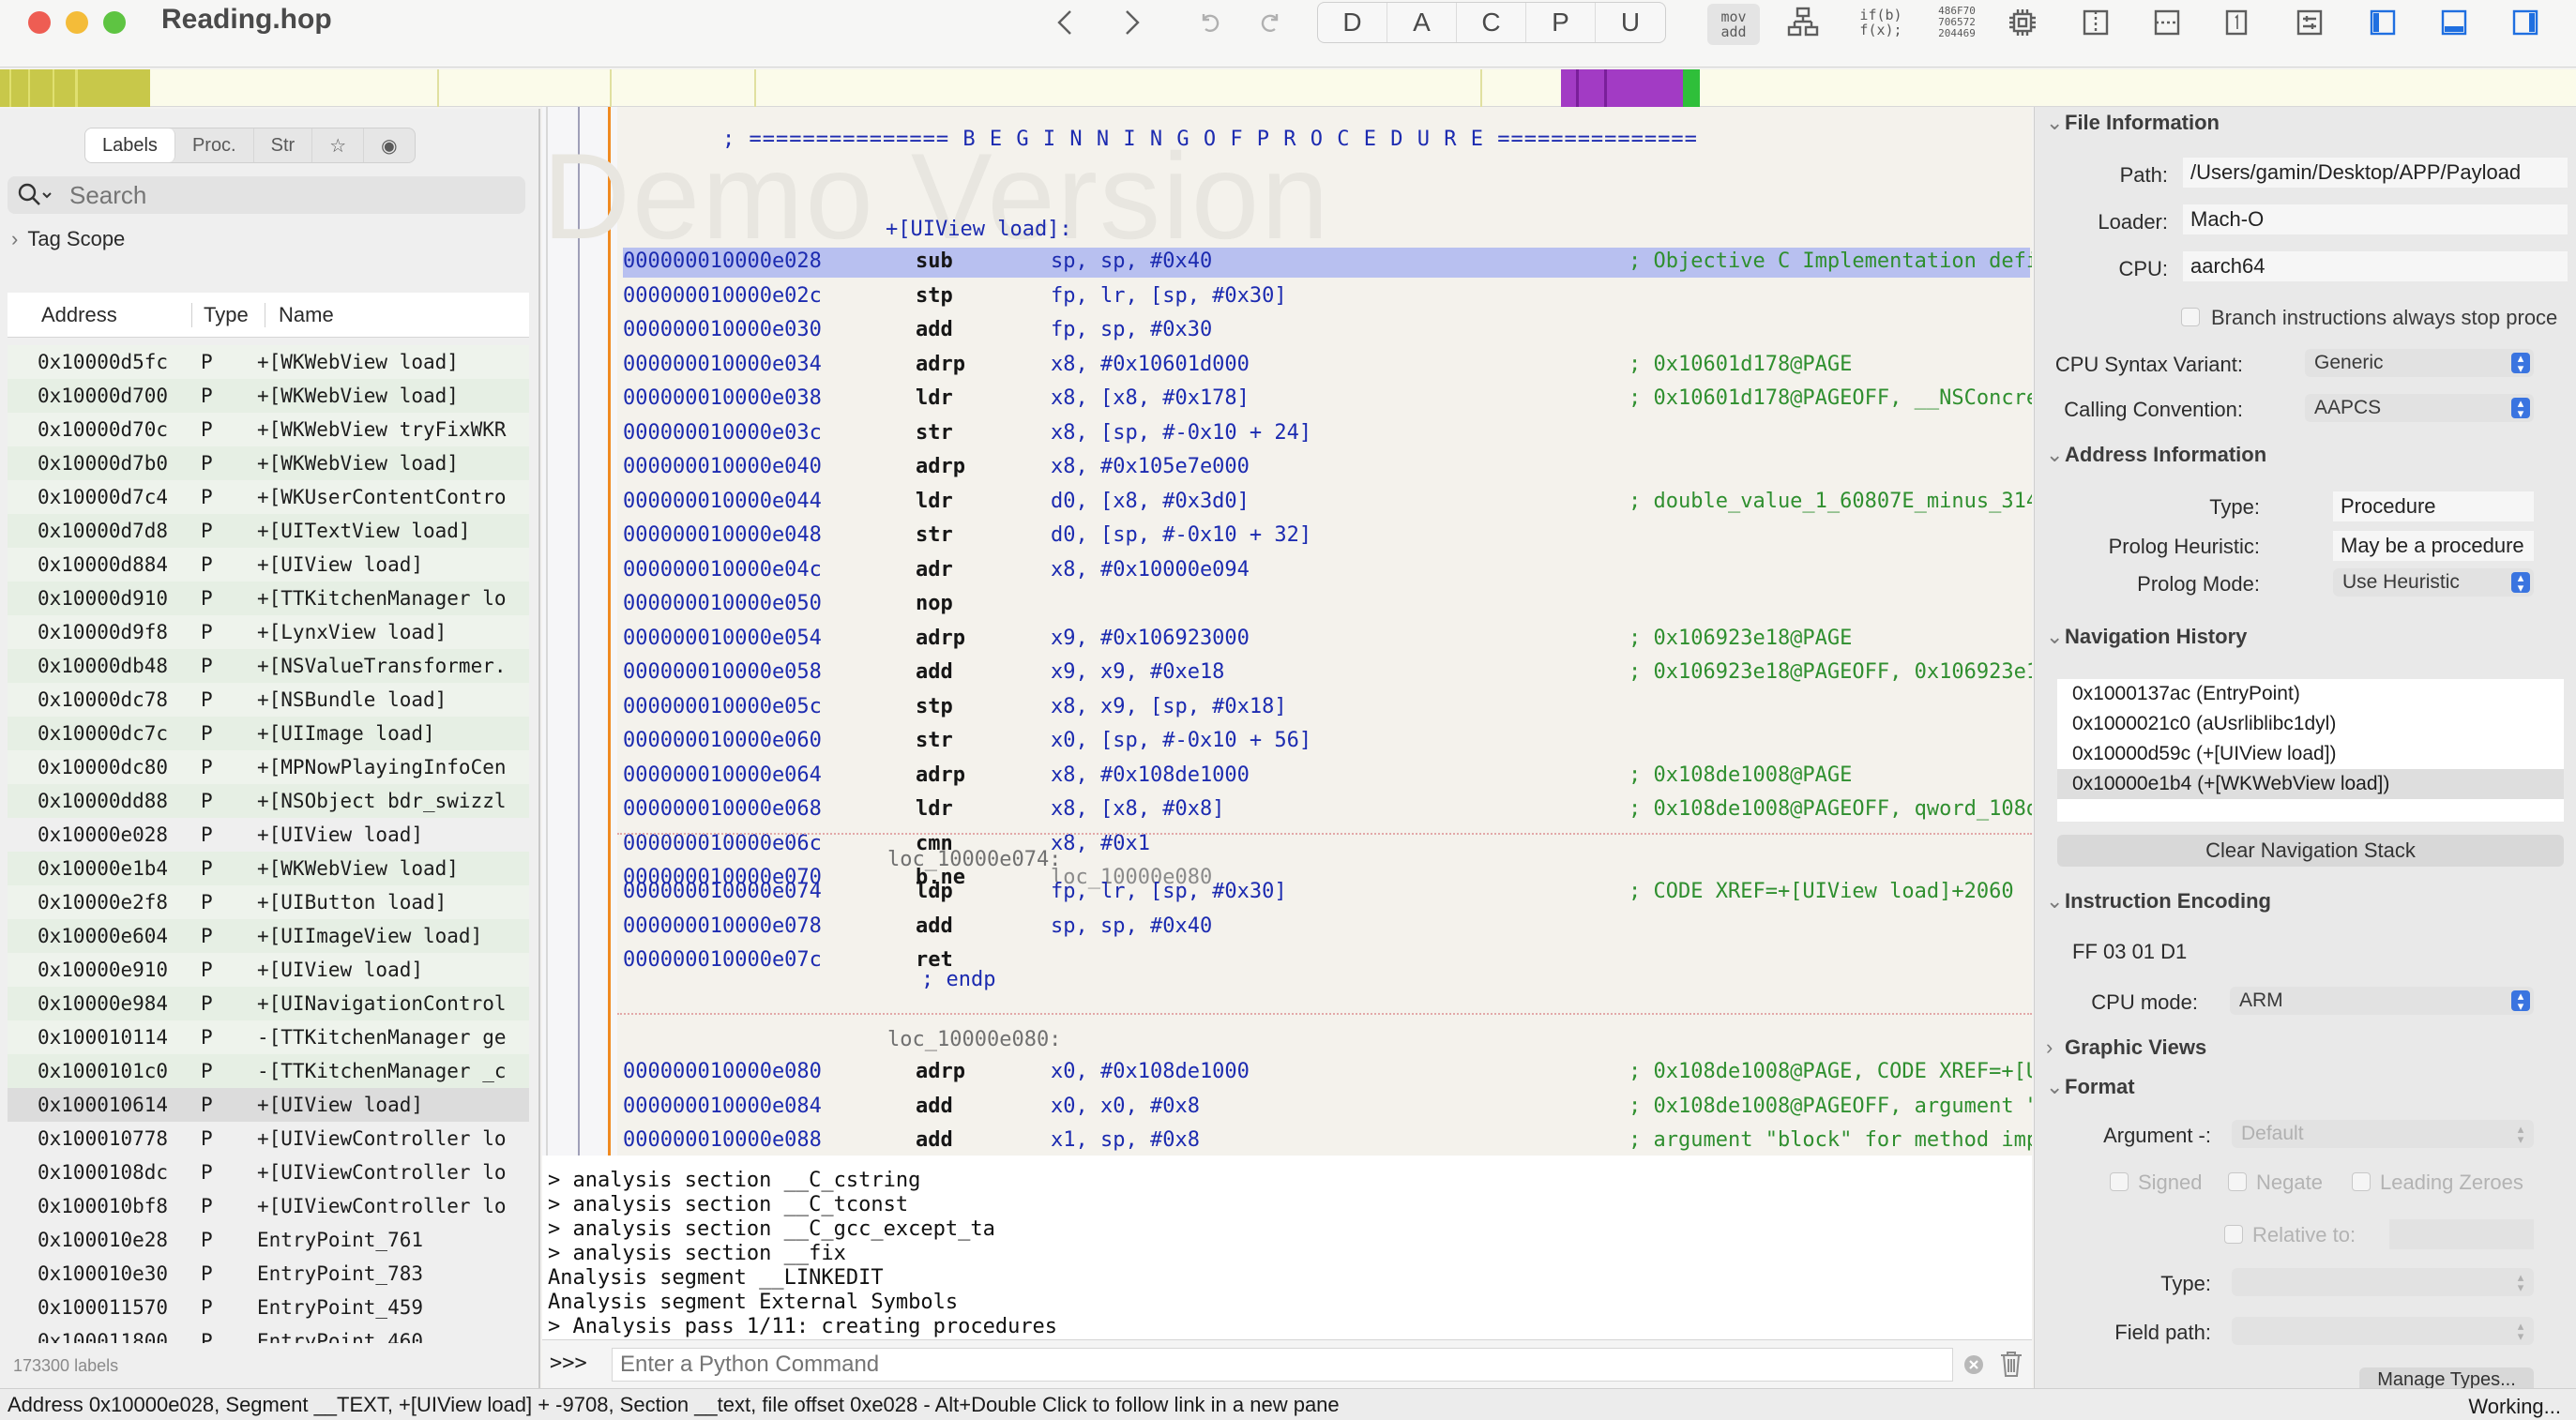 The image size is (2576, 1420). I want to click on settings-button, so click(2309, 22).